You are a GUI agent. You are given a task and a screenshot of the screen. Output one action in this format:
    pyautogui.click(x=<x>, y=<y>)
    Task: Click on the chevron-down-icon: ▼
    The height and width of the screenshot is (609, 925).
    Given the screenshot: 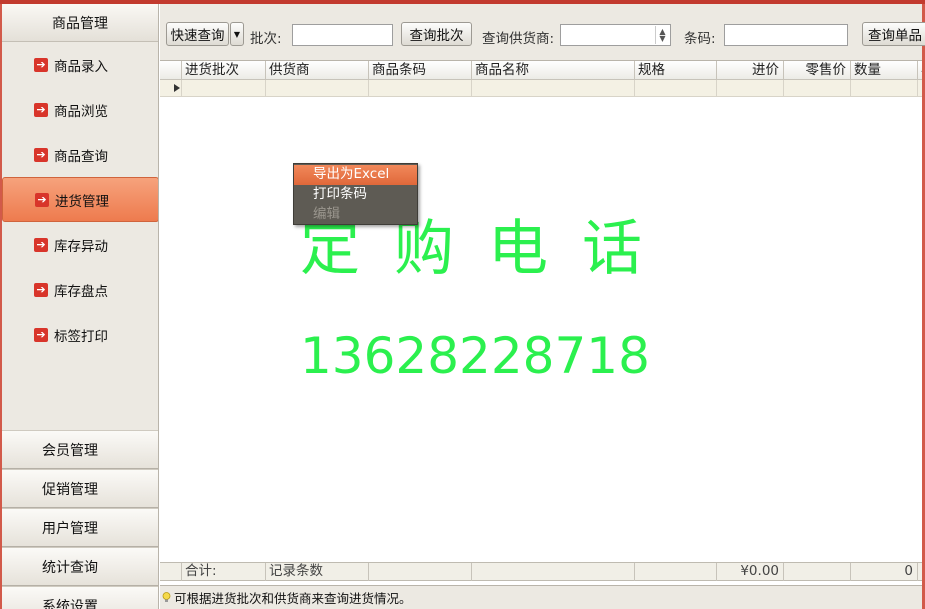 What is the action you would take?
    pyautogui.click(x=237, y=34)
    